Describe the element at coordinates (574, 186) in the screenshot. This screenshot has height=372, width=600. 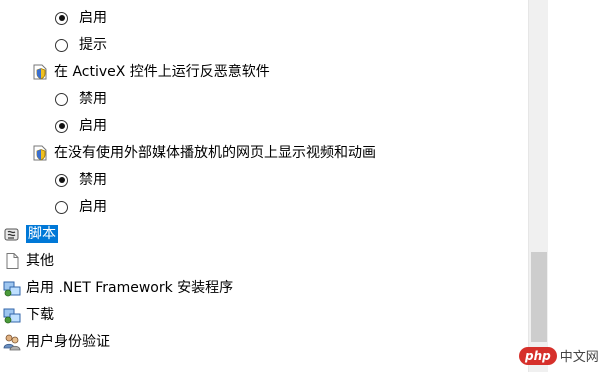
I see `right-pane` at that location.